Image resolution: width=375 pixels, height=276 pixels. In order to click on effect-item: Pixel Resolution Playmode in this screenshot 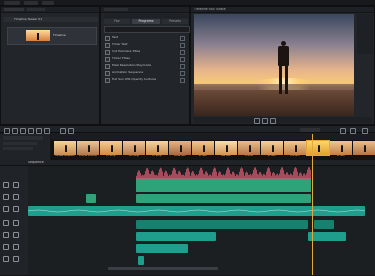, I will do `click(145, 66)`.